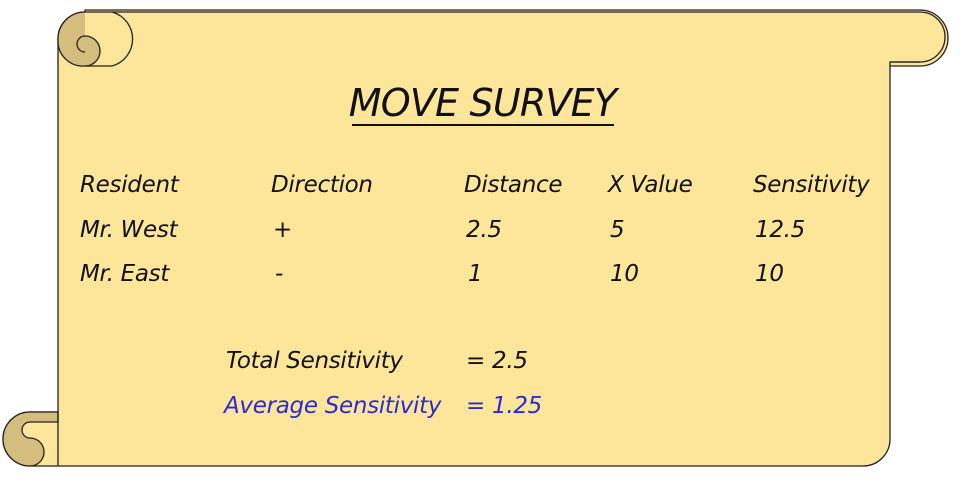  What do you see at coordinates (314, 361) in the screenshot?
I see `total-sensitivity-label: Total Sensitivity` at bounding box center [314, 361].